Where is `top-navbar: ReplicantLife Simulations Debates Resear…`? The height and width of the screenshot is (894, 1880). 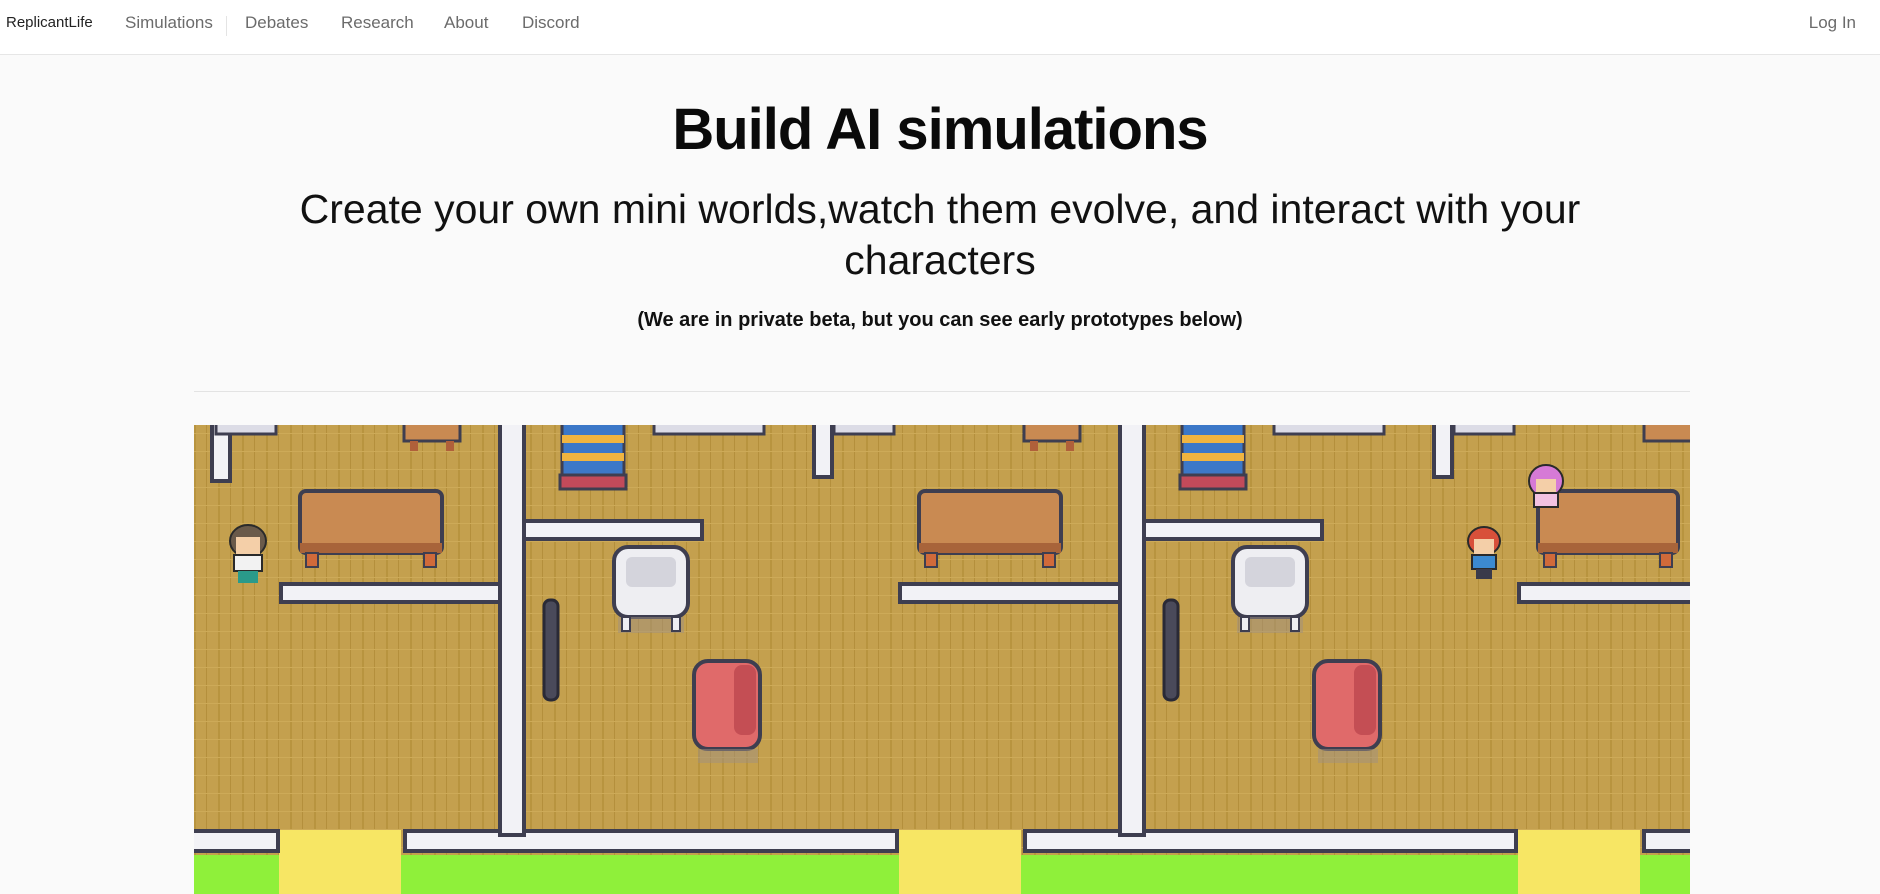
top-navbar: ReplicantLife Simulations Debates Resear… is located at coordinates (940, 27).